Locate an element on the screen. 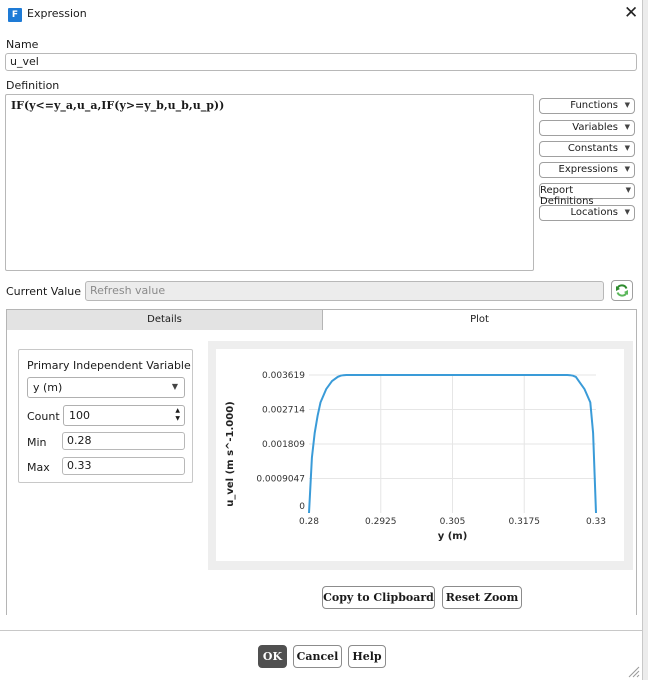 Image resolution: width=648 pixels, height=680 pixels. constants-dropdown: Constants ▼ is located at coordinates (587, 149).